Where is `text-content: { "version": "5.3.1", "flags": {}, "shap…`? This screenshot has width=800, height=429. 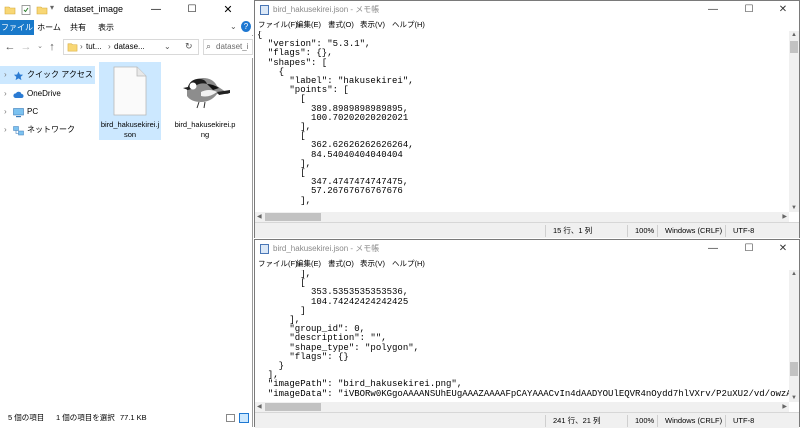 text-content: { "version": "5.3.1", "flags": {}, "shap… is located at coordinates (335, 118).